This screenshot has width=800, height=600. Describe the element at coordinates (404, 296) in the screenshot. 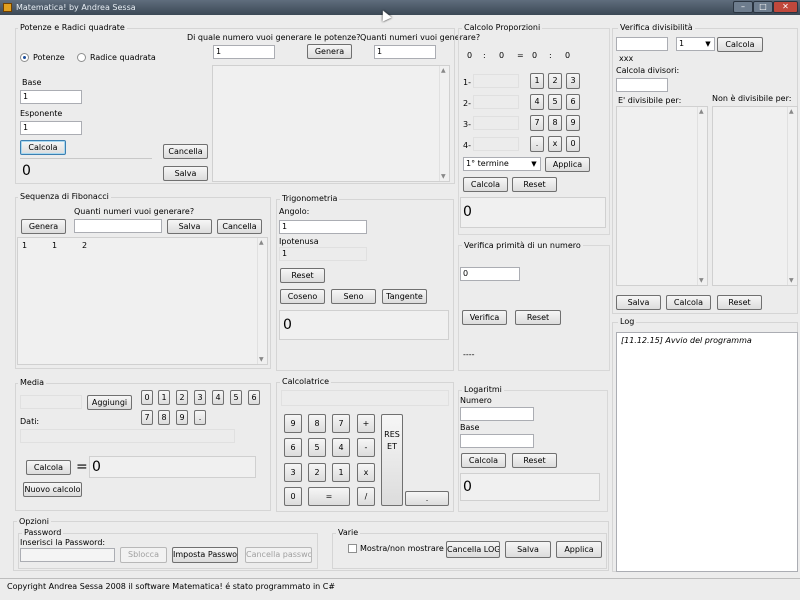

I see `tangente-button: Tangente` at that location.